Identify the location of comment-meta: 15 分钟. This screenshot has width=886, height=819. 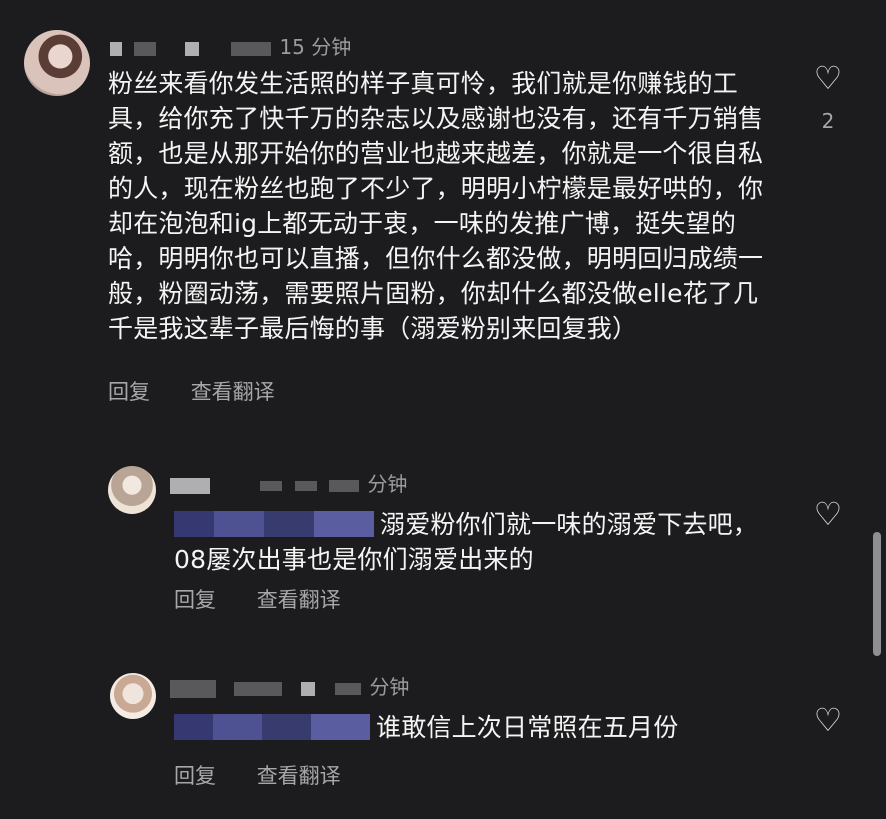
(230, 47).